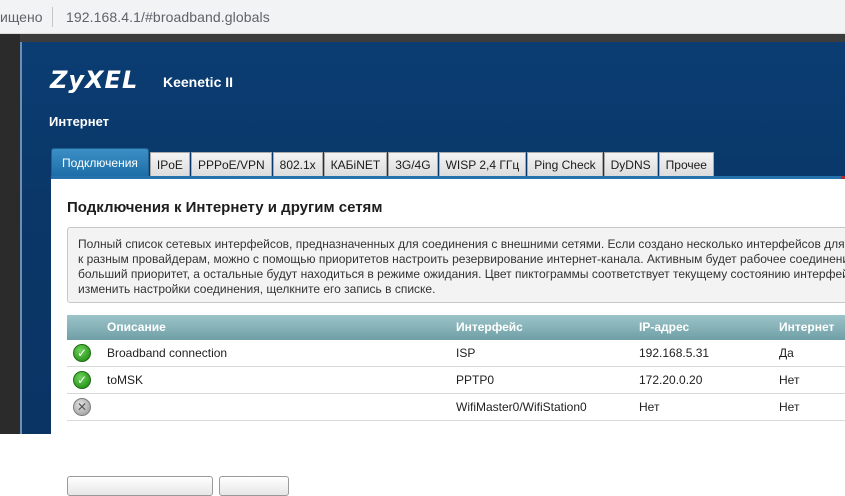 The image size is (845, 496). I want to click on section-title: Интернет, so click(79, 121).